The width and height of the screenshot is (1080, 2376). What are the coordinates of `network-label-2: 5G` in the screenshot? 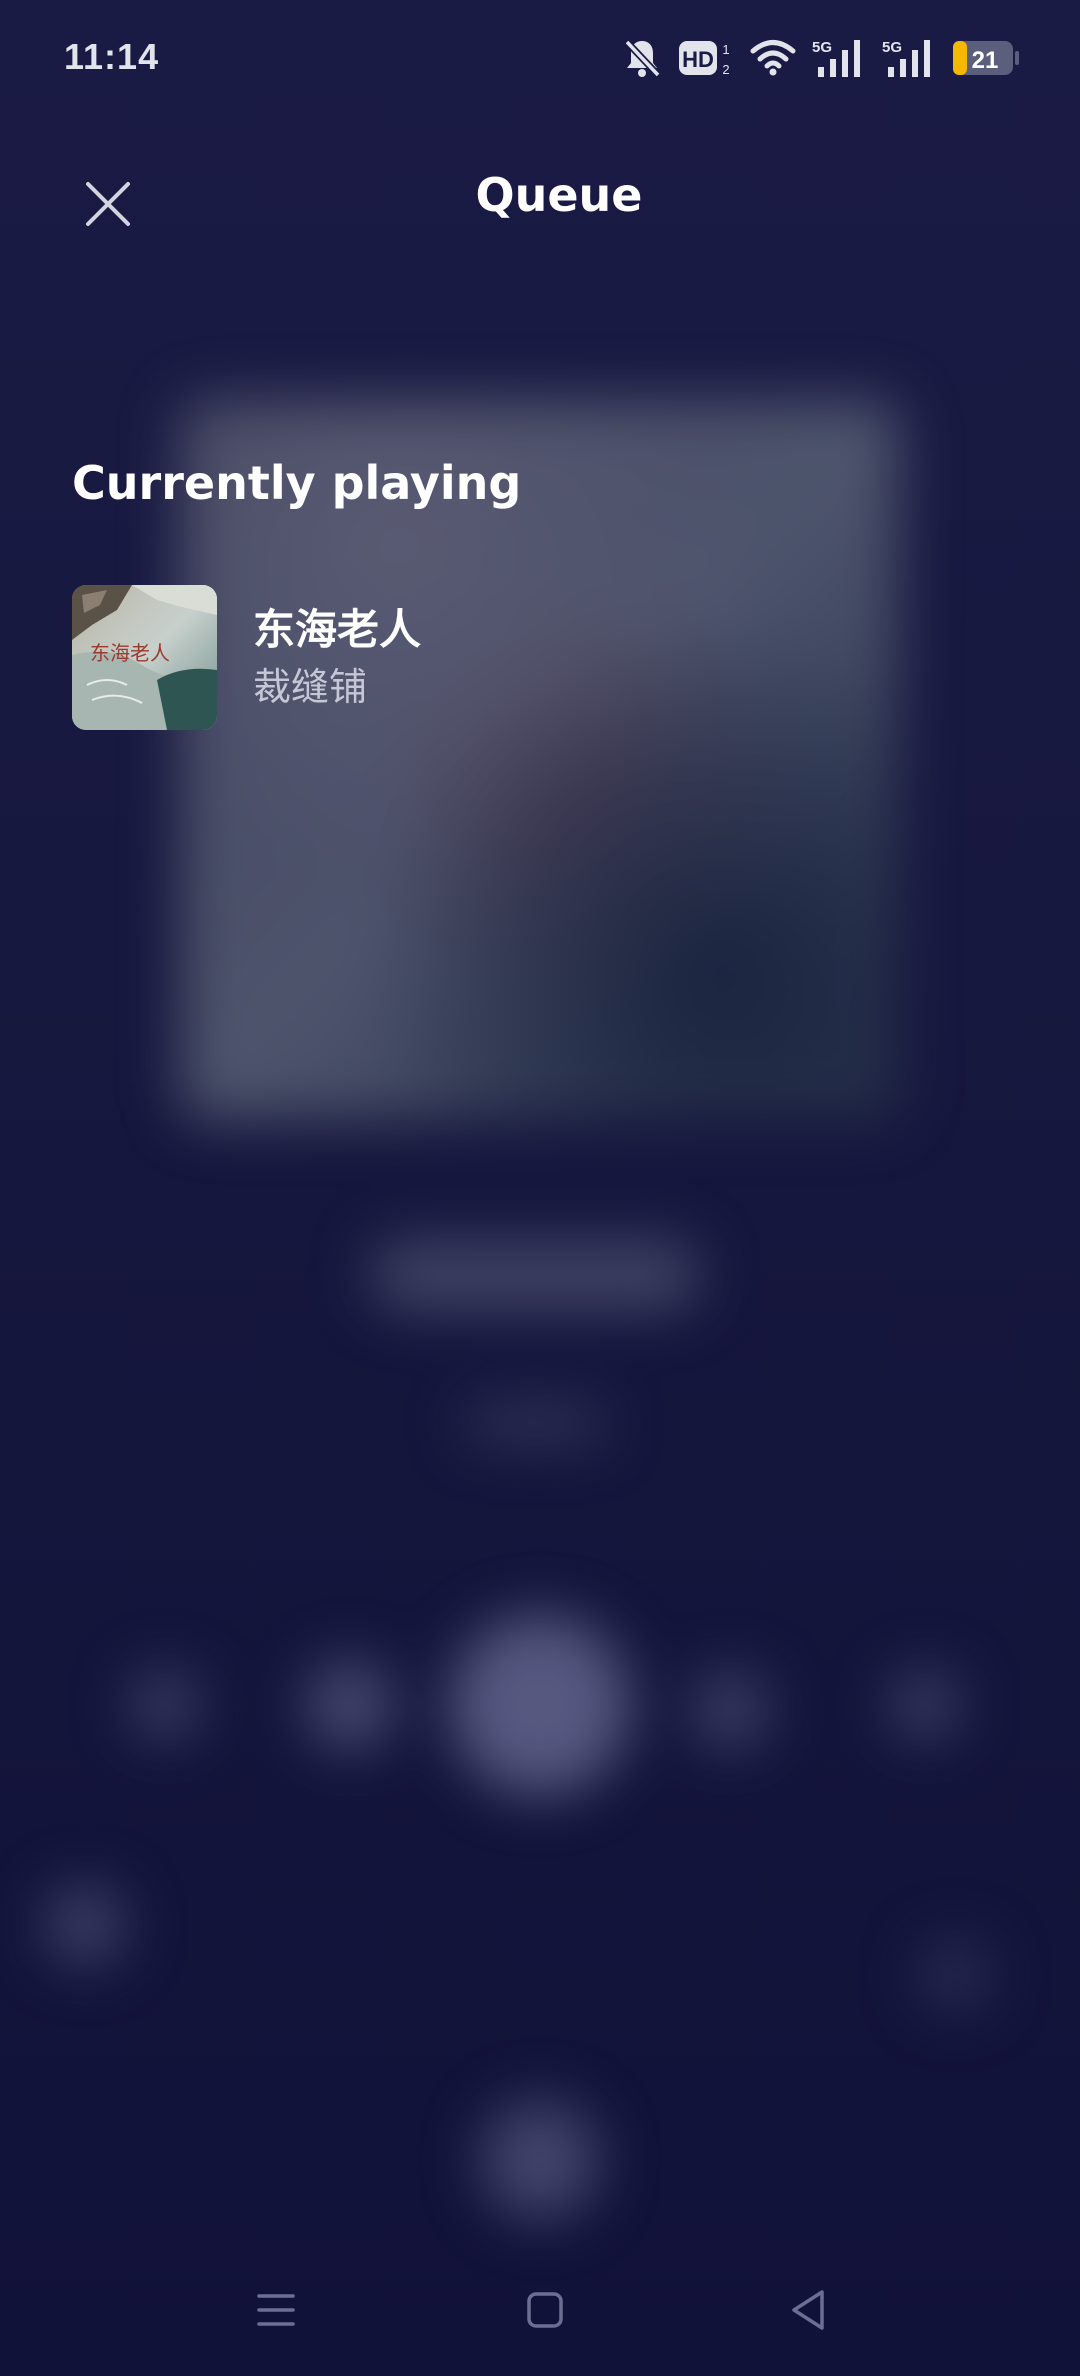 It's located at (892, 47).